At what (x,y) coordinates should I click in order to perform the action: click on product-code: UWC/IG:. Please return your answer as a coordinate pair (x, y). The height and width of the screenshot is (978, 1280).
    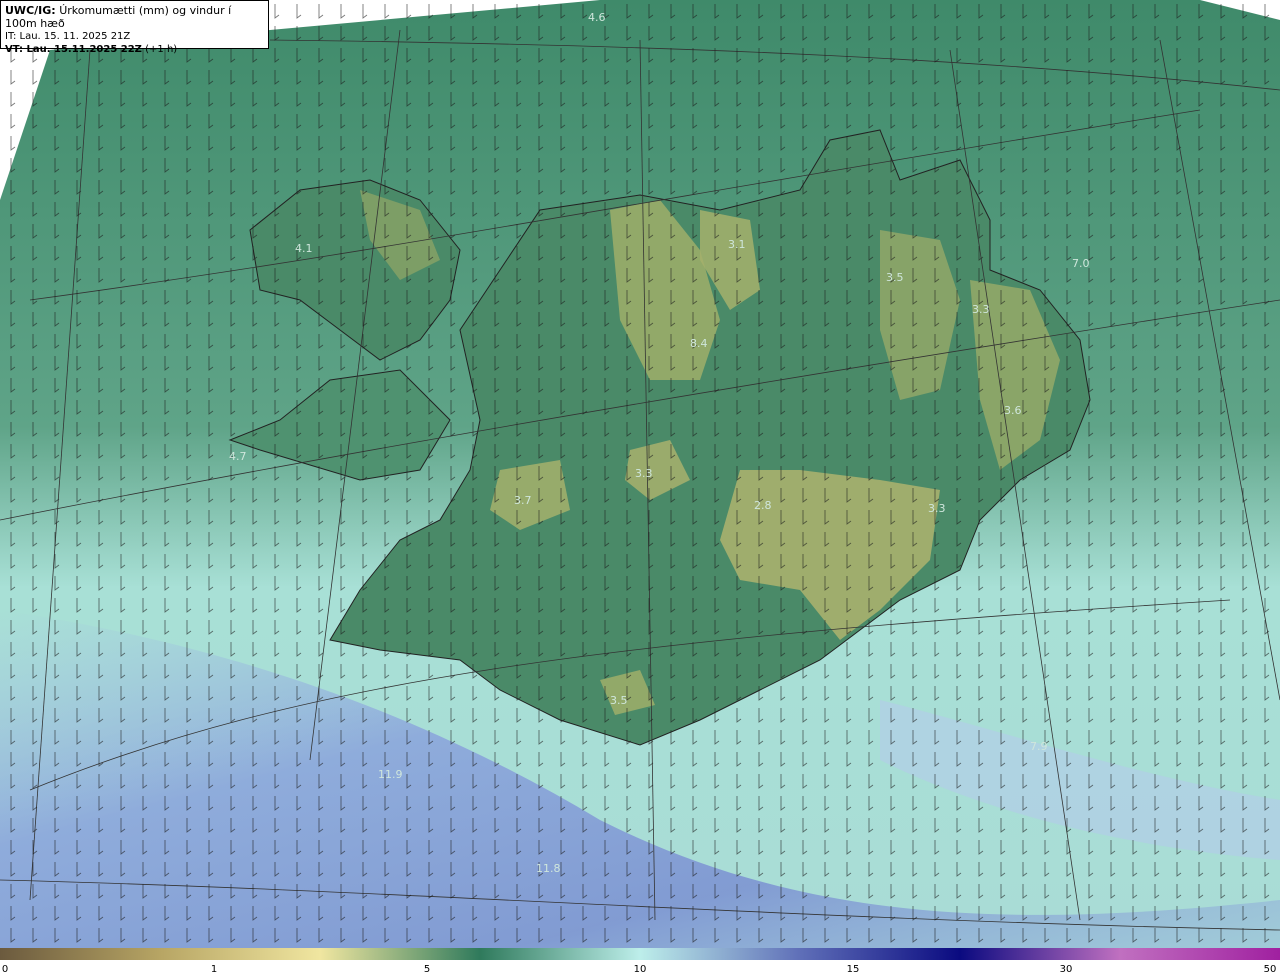
    Looking at the image, I should click on (30, 10).